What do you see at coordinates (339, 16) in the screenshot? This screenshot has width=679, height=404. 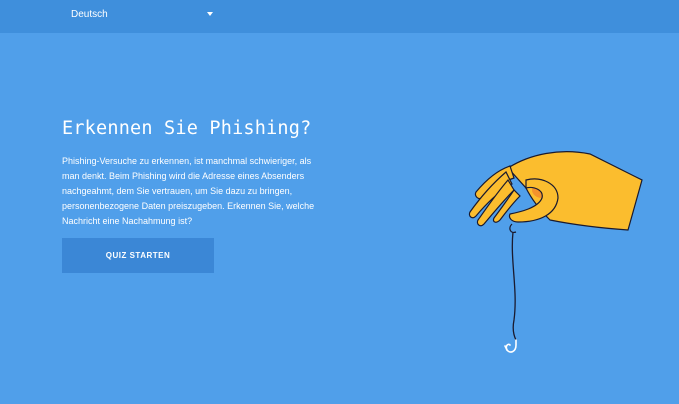 I see `top-bar: Deutsch` at bounding box center [339, 16].